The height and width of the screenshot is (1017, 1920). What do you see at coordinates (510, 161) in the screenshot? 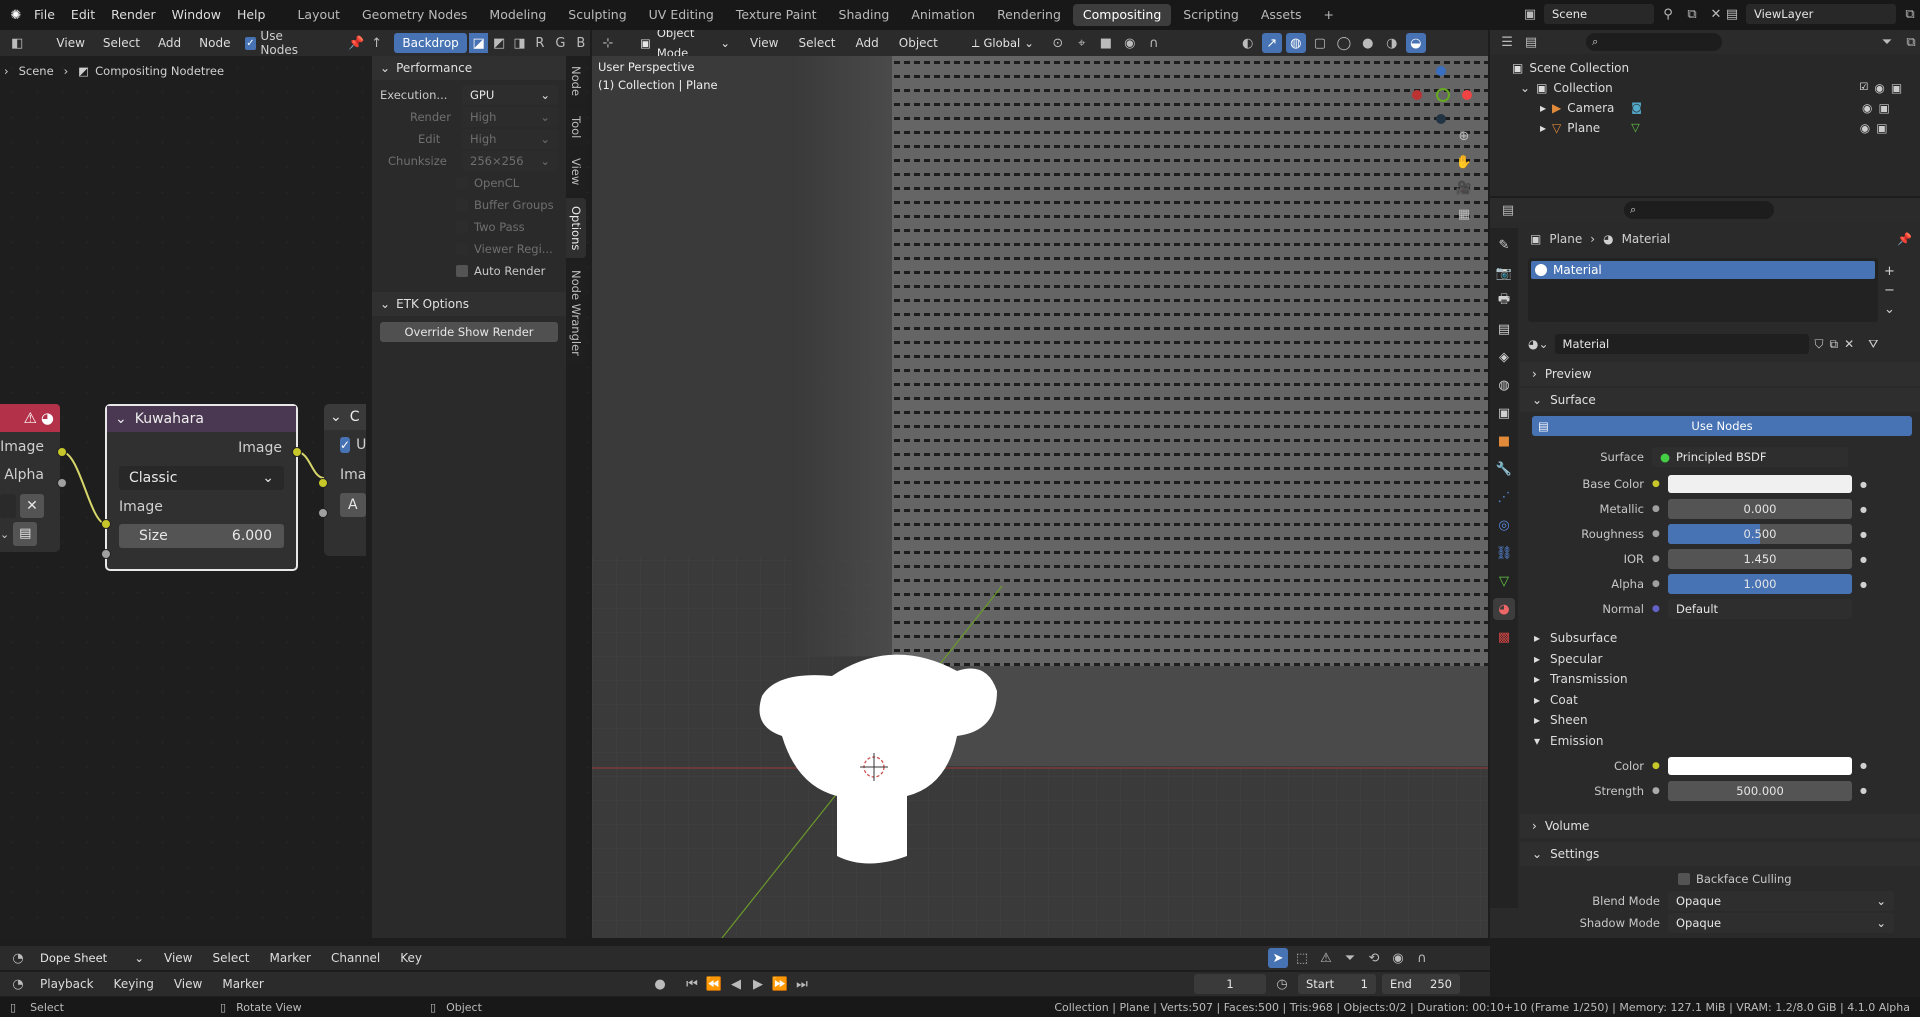
I see `chunksize-select: 256×256 ⌄` at bounding box center [510, 161].